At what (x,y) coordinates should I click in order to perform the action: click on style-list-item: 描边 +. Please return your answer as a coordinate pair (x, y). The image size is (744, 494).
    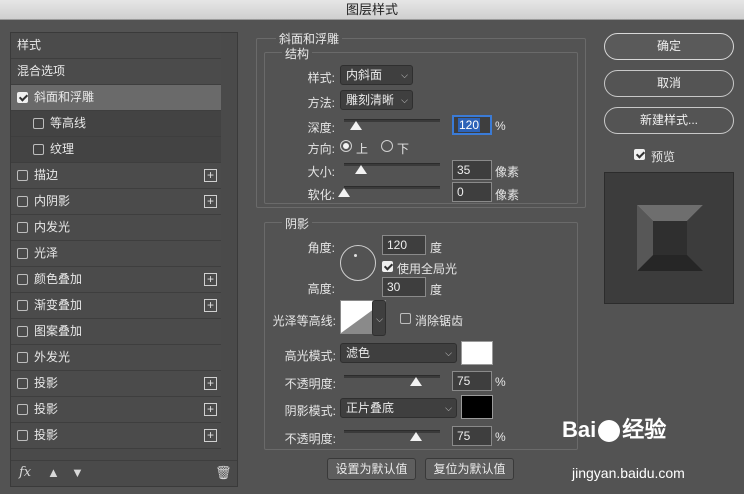
    Looking at the image, I should click on (116, 176).